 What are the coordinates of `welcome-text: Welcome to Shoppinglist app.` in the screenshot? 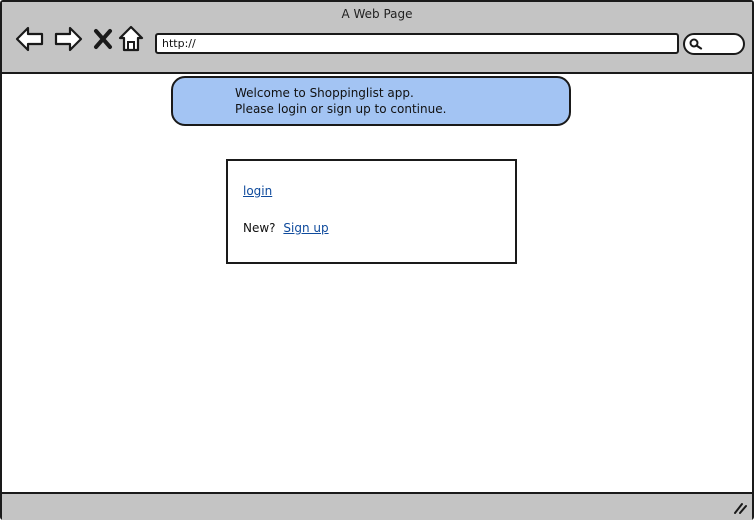 It's located at (324, 93).